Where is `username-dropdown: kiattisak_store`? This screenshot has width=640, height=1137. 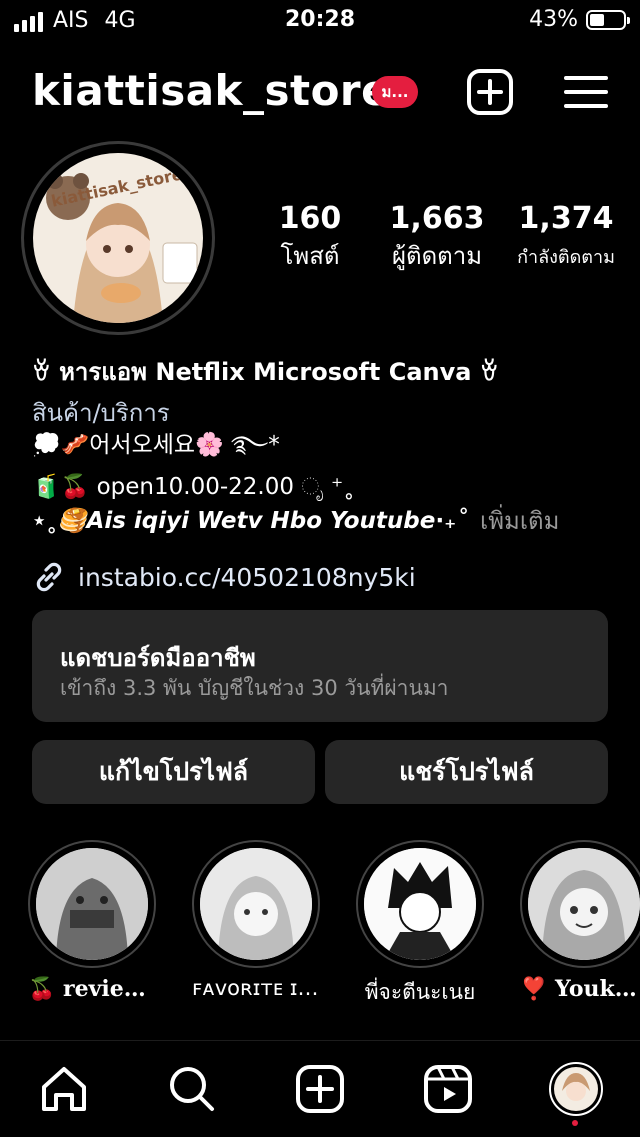
username-dropdown: kiattisak_store is located at coordinates (211, 90).